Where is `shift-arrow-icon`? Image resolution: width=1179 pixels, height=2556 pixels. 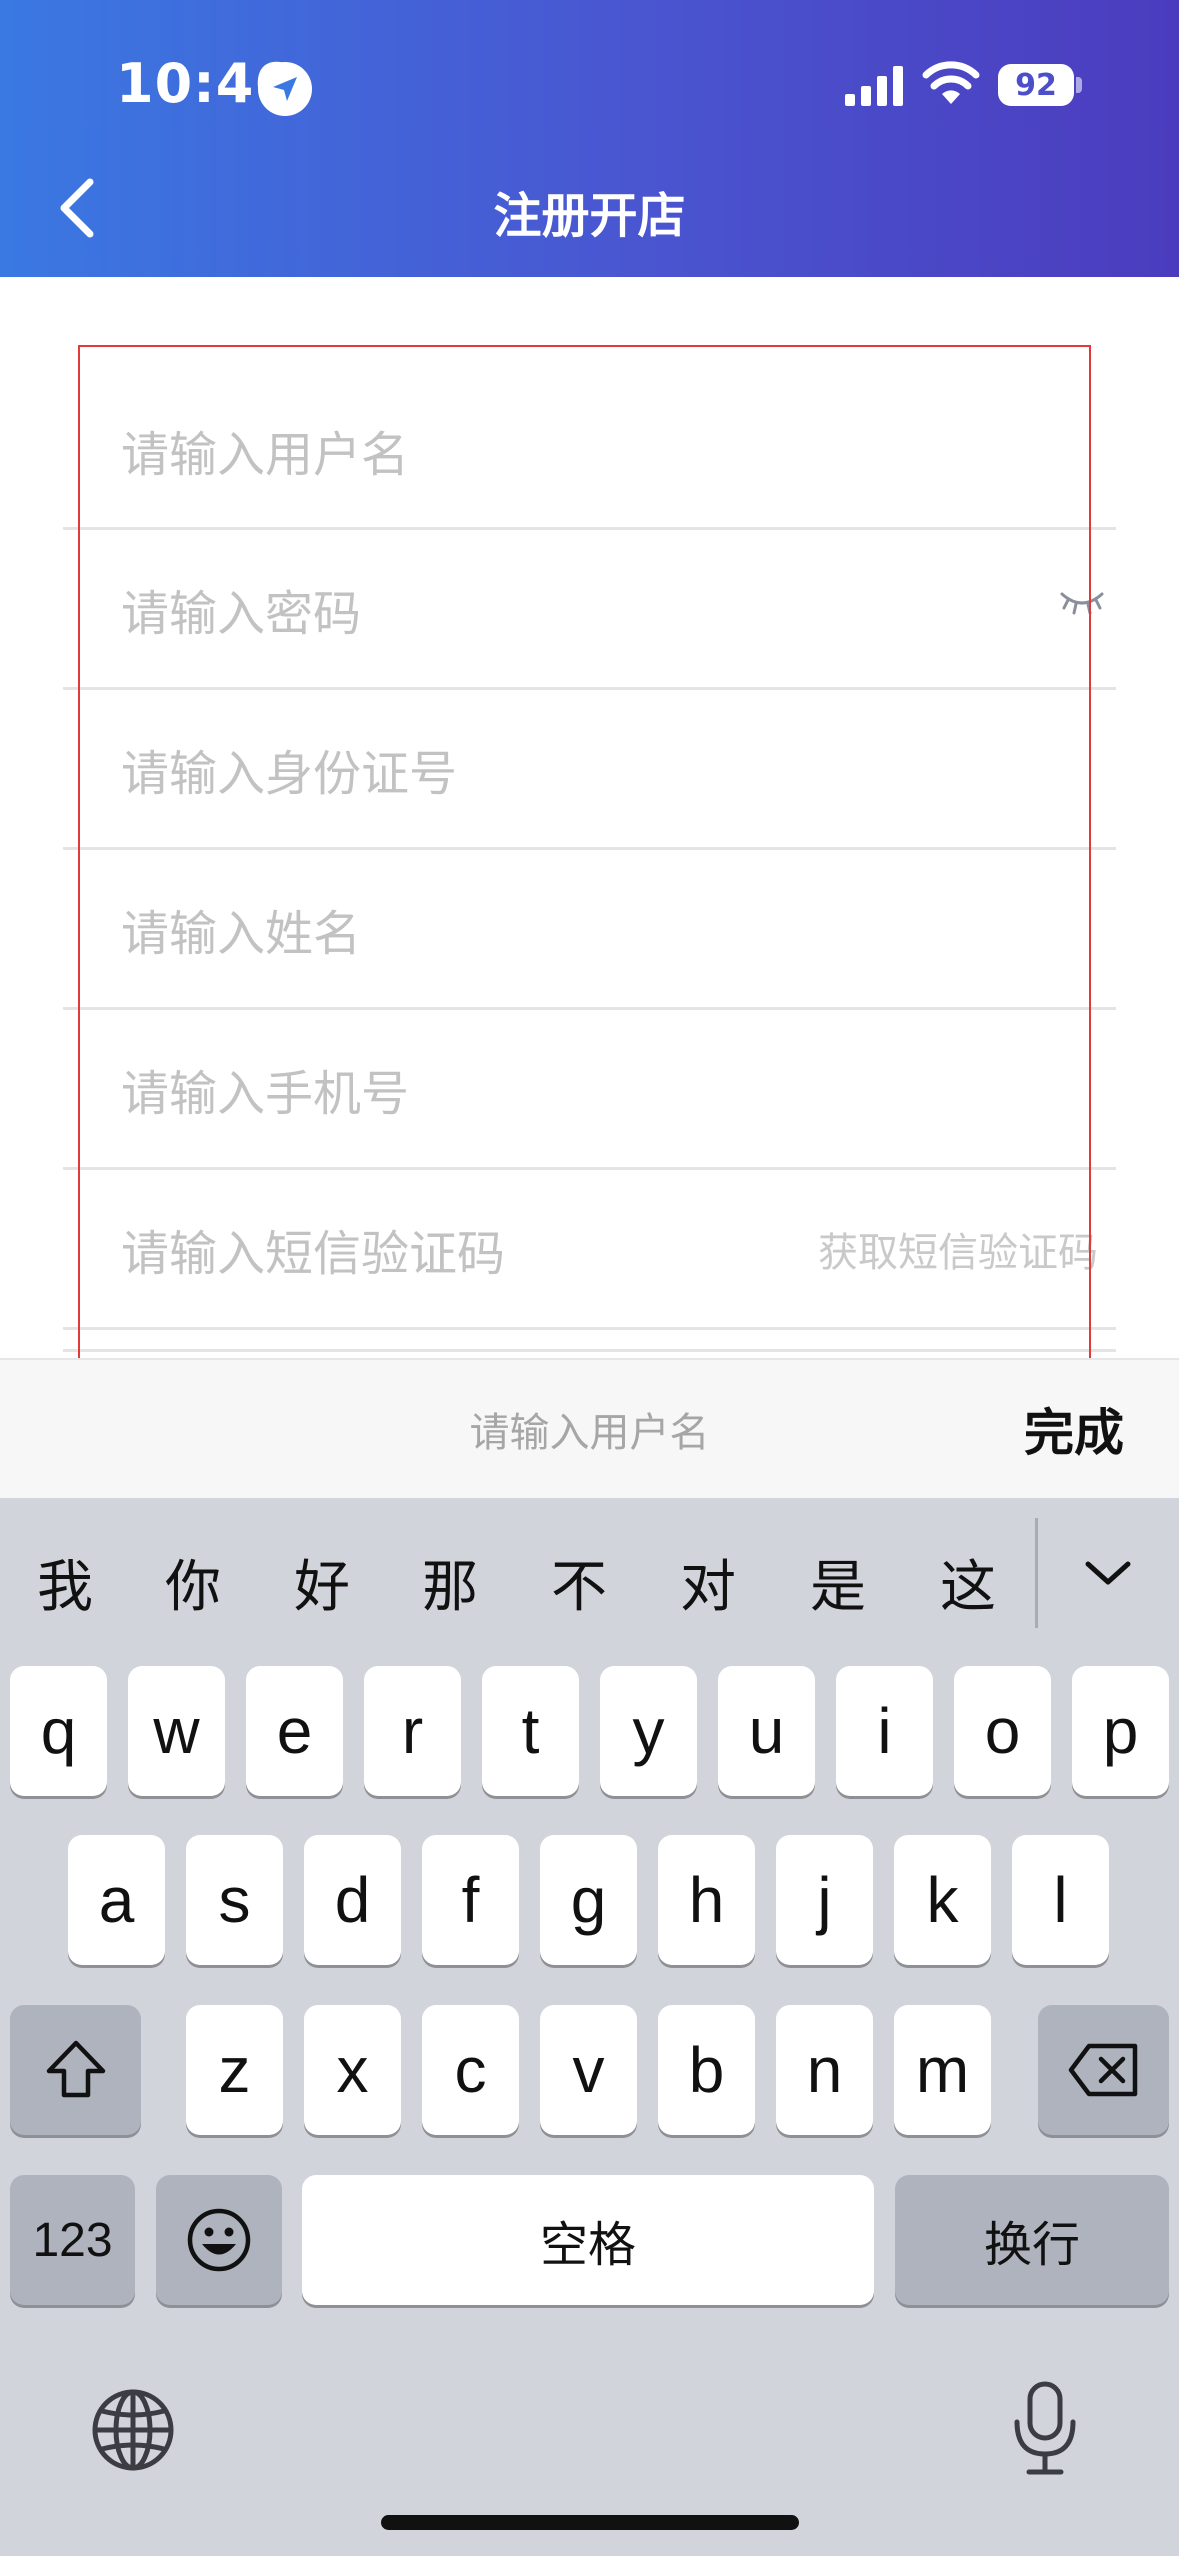 shift-arrow-icon is located at coordinates (75, 2069).